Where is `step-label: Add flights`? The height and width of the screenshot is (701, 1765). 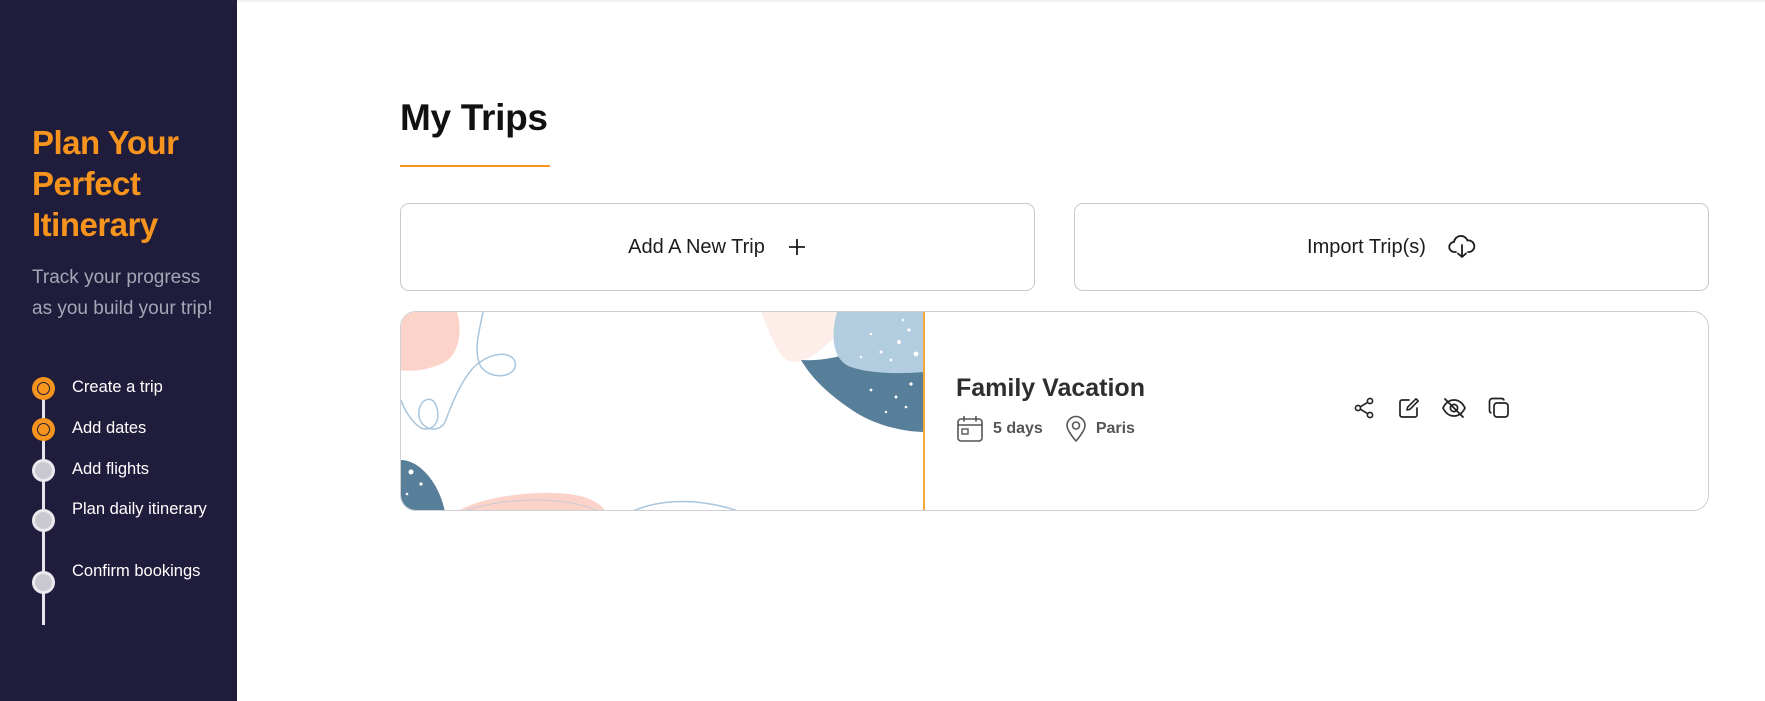
step-label: Add flights is located at coordinates (111, 469).